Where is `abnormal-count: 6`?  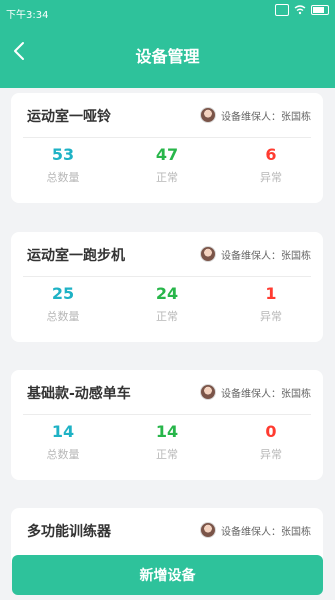
abnormal-count: 6 is located at coordinates (271, 154).